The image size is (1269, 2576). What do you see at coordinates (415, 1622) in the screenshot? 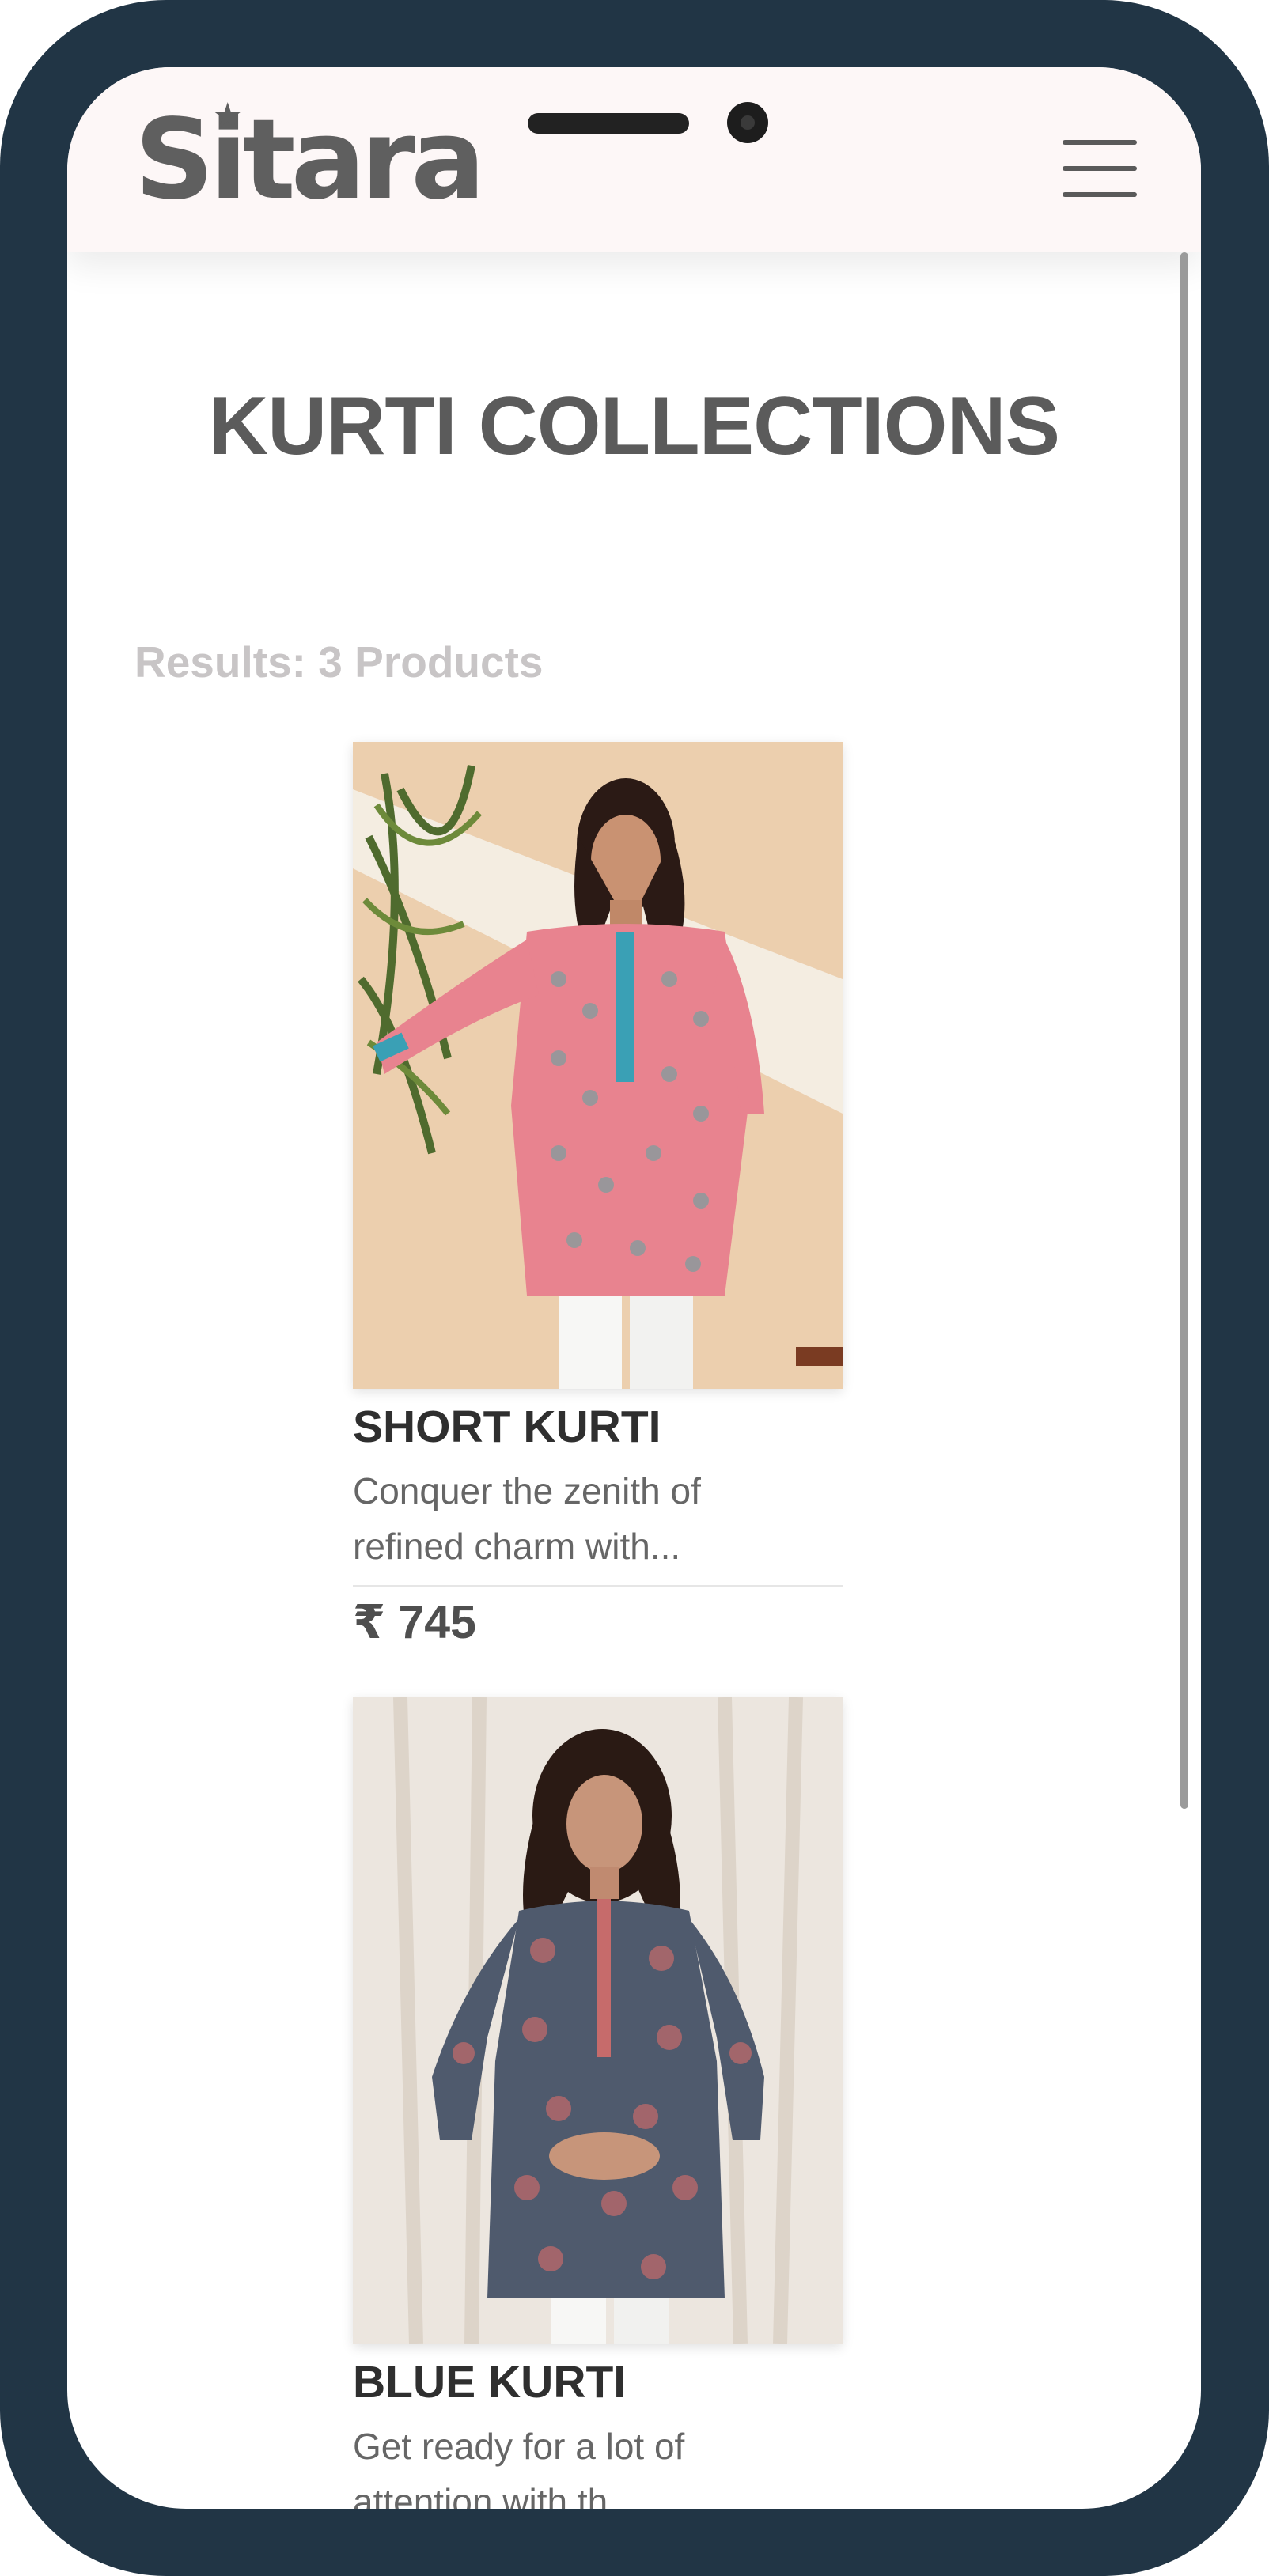
I see `product-price: ₹ 745` at bounding box center [415, 1622].